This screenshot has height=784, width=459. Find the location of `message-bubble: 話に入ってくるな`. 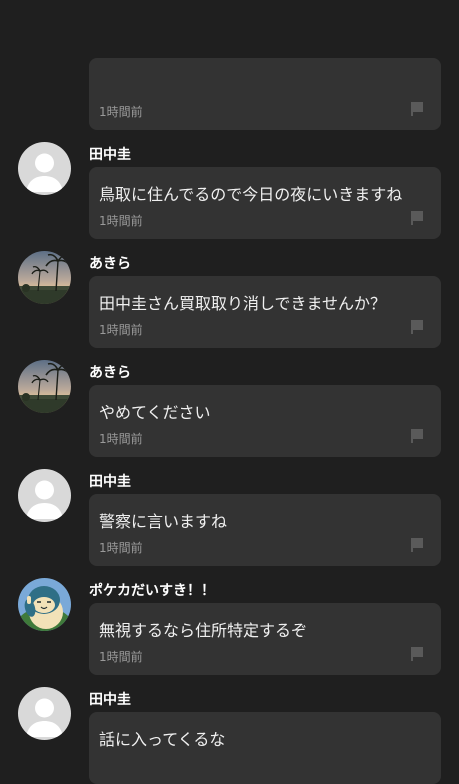

message-bubble: 話に入ってくるな is located at coordinates (265, 748).